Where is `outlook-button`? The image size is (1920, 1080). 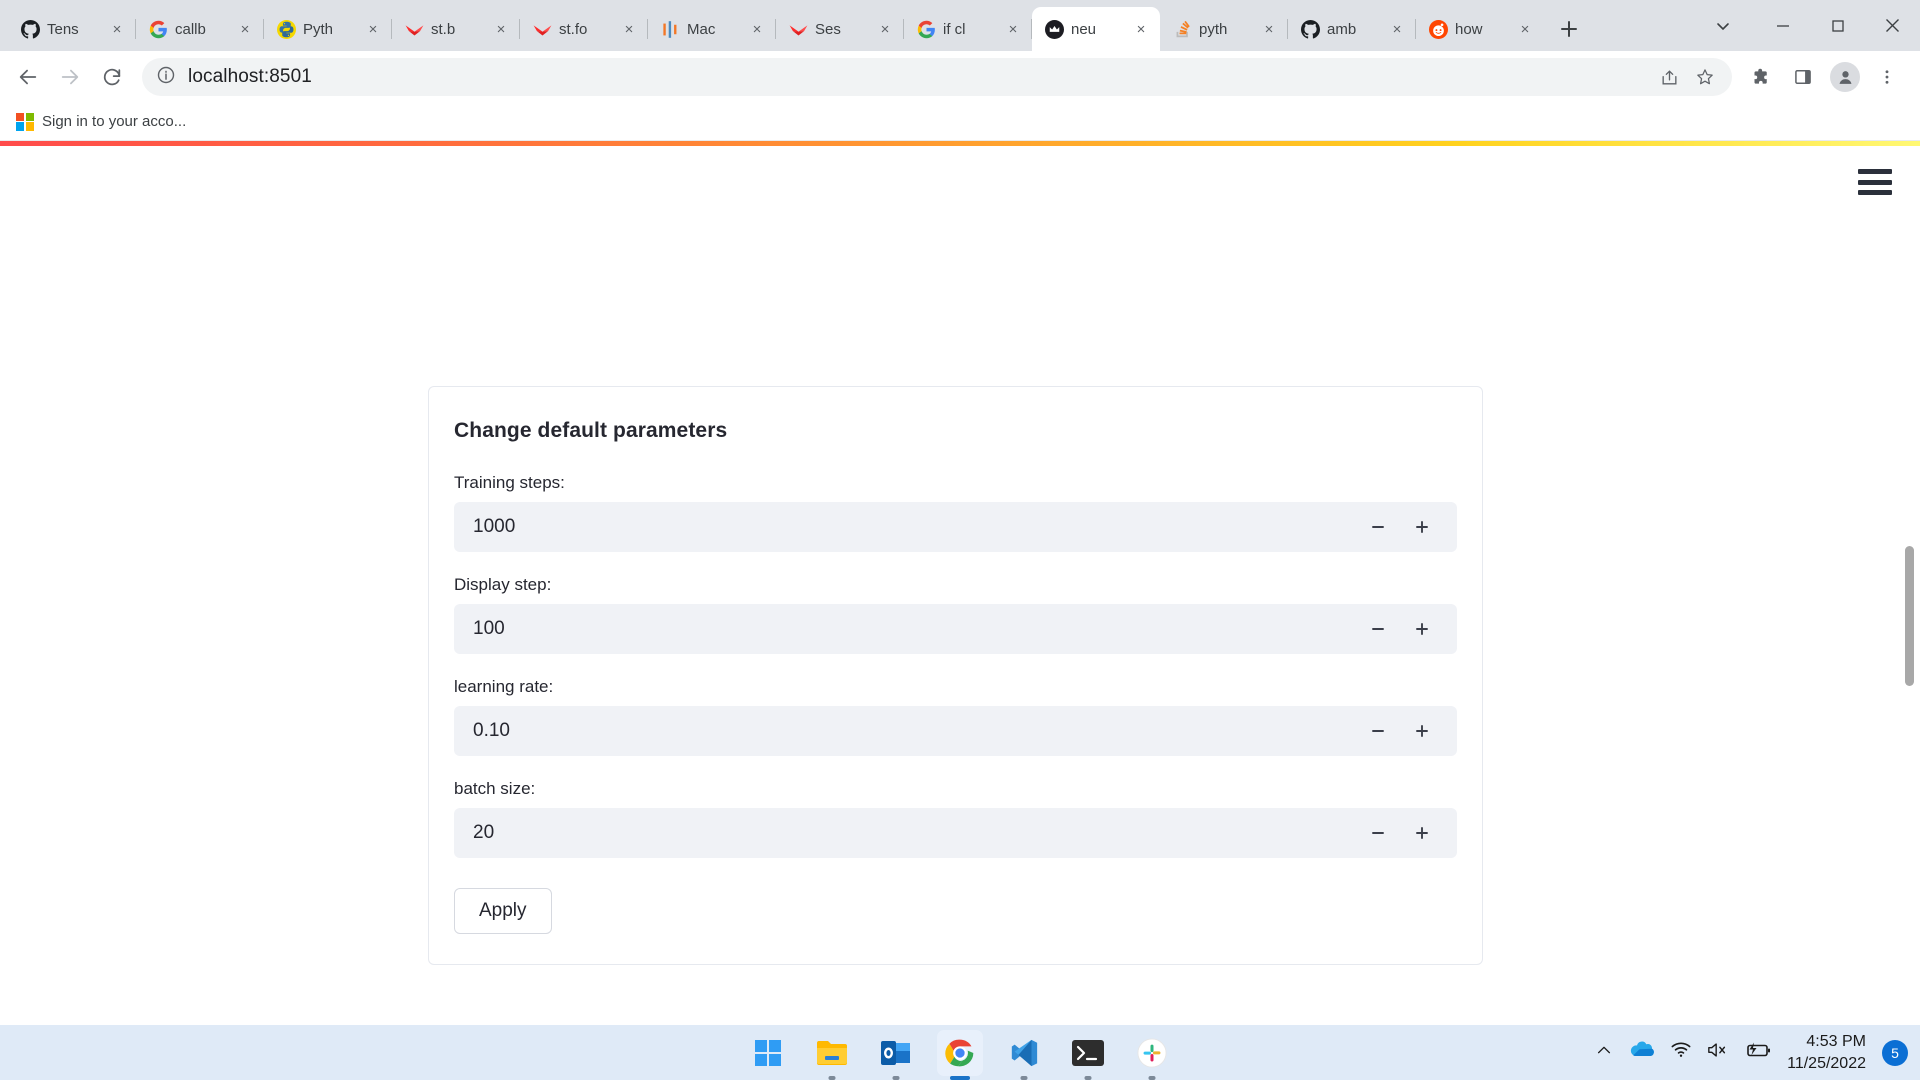
outlook-button is located at coordinates (896, 1055).